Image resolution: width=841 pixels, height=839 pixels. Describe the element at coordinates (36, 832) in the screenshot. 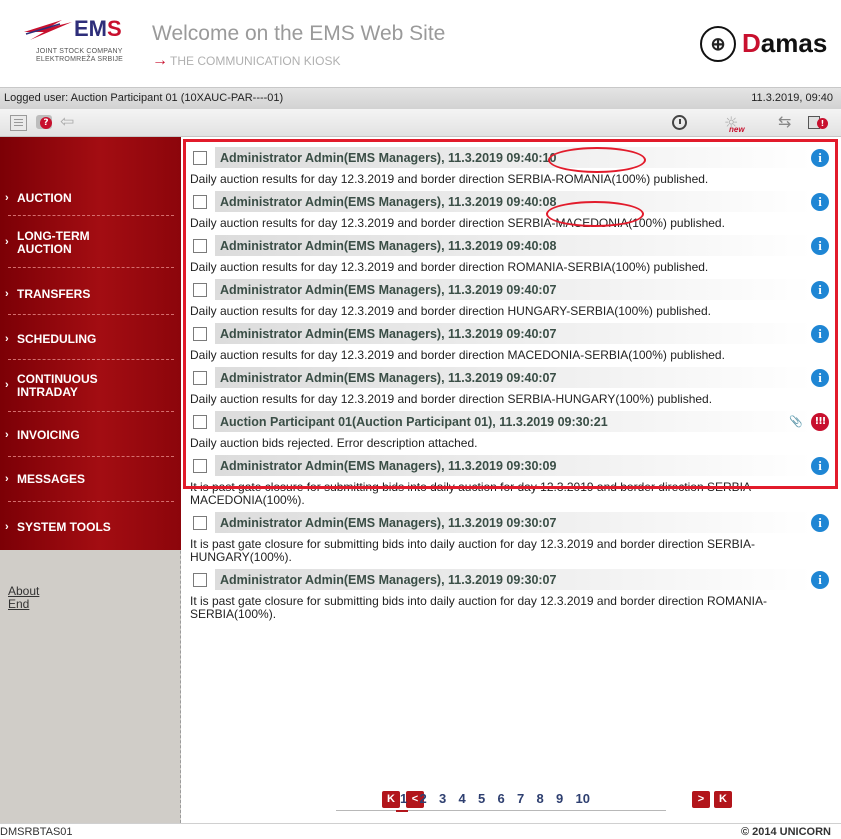

I see `server-id: DMSRBTAS01` at that location.